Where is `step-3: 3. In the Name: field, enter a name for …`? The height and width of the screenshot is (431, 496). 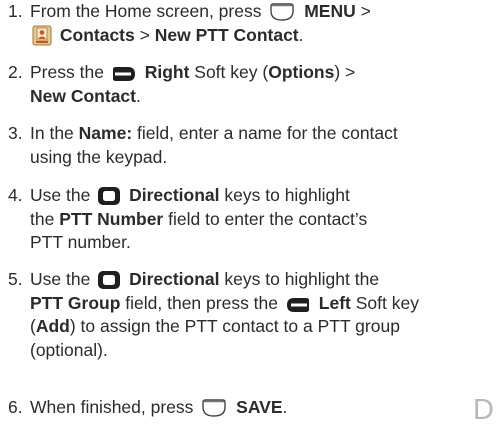 step-3: 3. In the Name: field, enter a name for … is located at coordinates (243, 145).